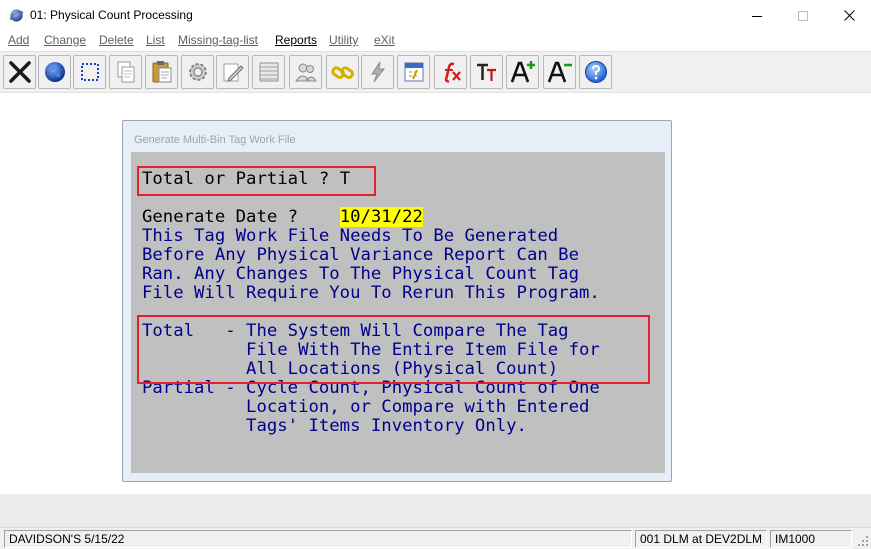 Image resolution: width=871 pixels, height=549 pixels. Describe the element at coordinates (215, 140) in the screenshot. I see `dialog-title: Generate Multi-Bin Tag Work File` at that location.